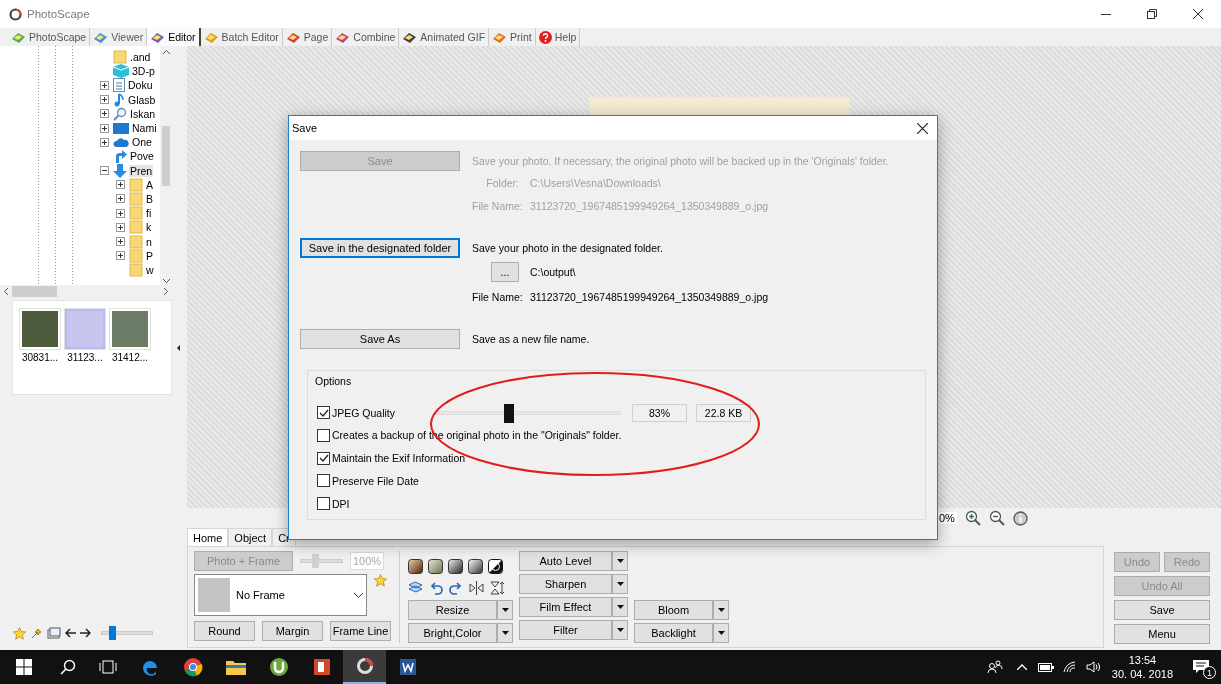 Image resolution: width=1221 pixels, height=684 pixels. I want to click on frame-dropdown: No Frame, so click(280, 595).